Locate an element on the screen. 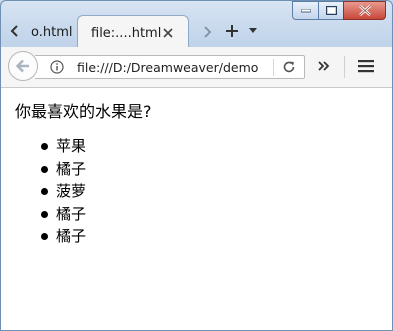  info-icon is located at coordinates (57, 67).